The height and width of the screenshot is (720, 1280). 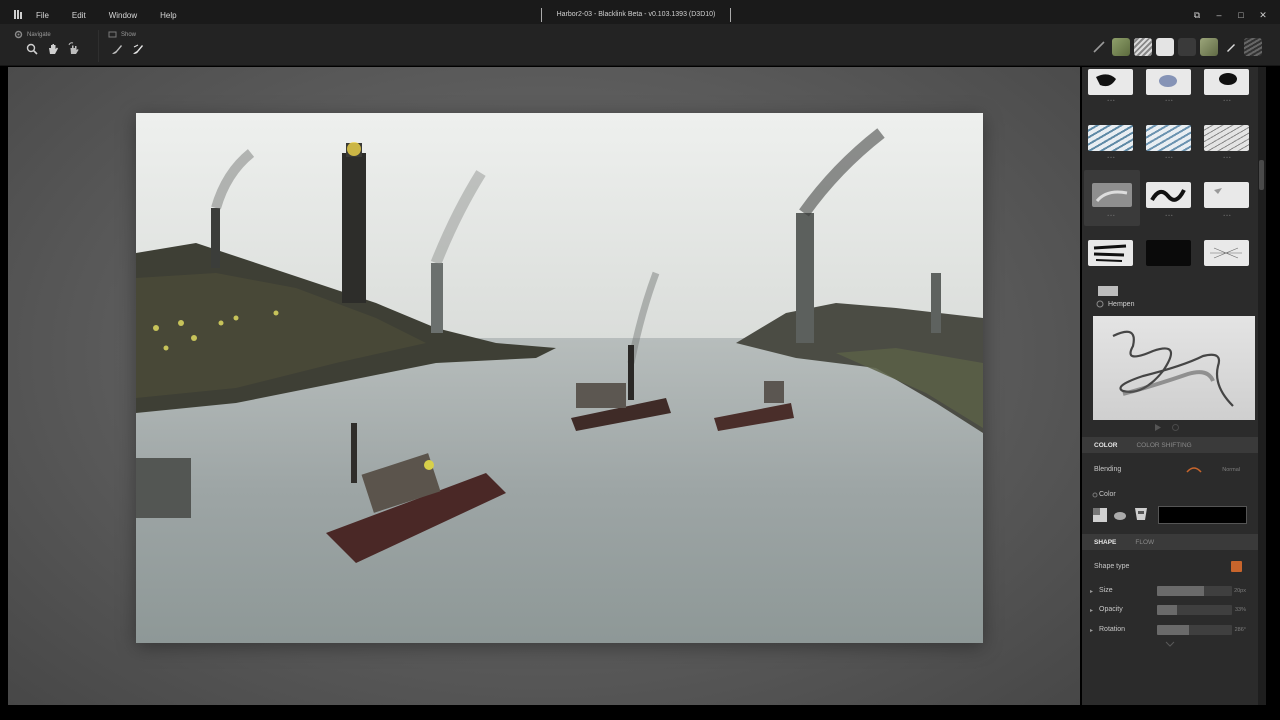 I want to click on navigate-label: Navigate, so click(x=39, y=34).